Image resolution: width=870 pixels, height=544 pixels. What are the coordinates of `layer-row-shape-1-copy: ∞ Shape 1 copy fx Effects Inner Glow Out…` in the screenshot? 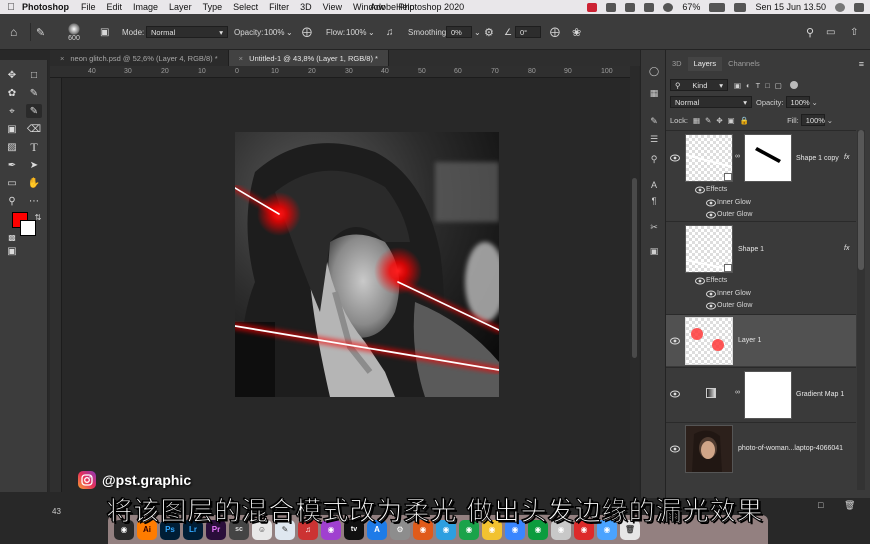 It's located at (761, 175).